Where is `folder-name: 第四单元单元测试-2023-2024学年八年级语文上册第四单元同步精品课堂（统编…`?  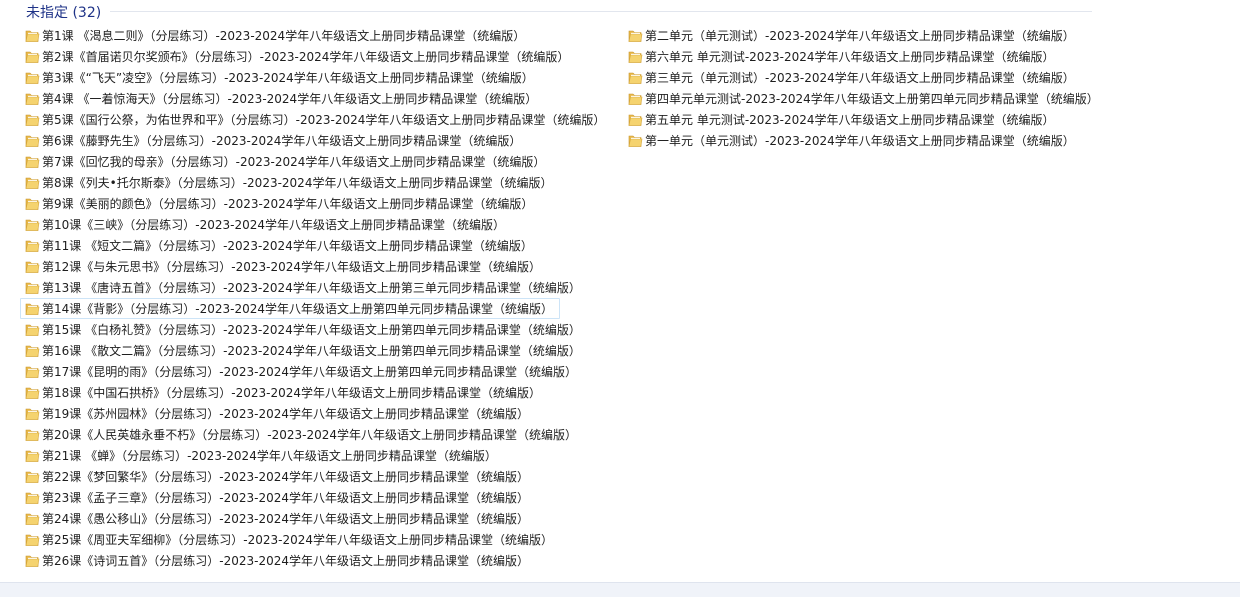 folder-name: 第四单元单元测试-2023-2024学年八年级语文上册第四单元同步精品课堂（统编… is located at coordinates (872, 99).